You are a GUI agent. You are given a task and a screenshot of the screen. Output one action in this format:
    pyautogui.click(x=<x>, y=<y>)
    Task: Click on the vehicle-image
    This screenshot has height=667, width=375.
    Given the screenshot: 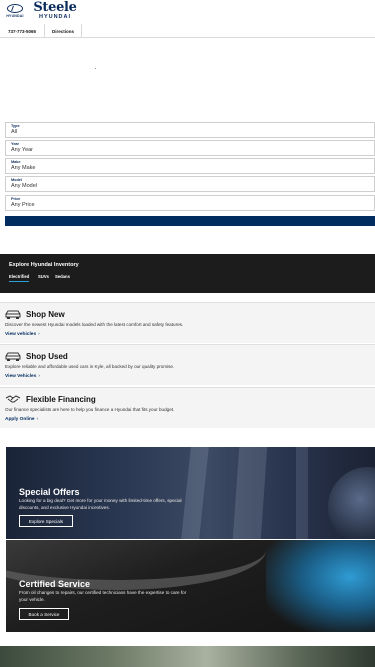 What is the action you would take?
    pyautogui.click(x=351, y=503)
    